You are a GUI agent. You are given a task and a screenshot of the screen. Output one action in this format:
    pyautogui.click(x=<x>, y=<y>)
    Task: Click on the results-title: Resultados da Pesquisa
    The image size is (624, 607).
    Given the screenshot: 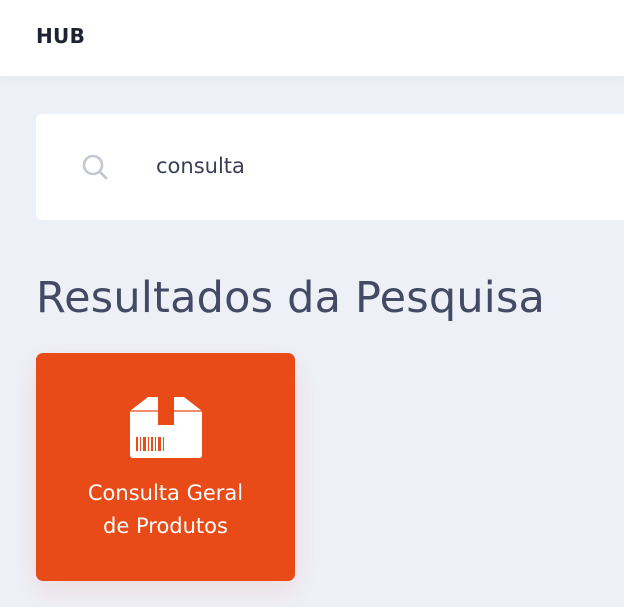 What is the action you would take?
    pyautogui.click(x=291, y=298)
    